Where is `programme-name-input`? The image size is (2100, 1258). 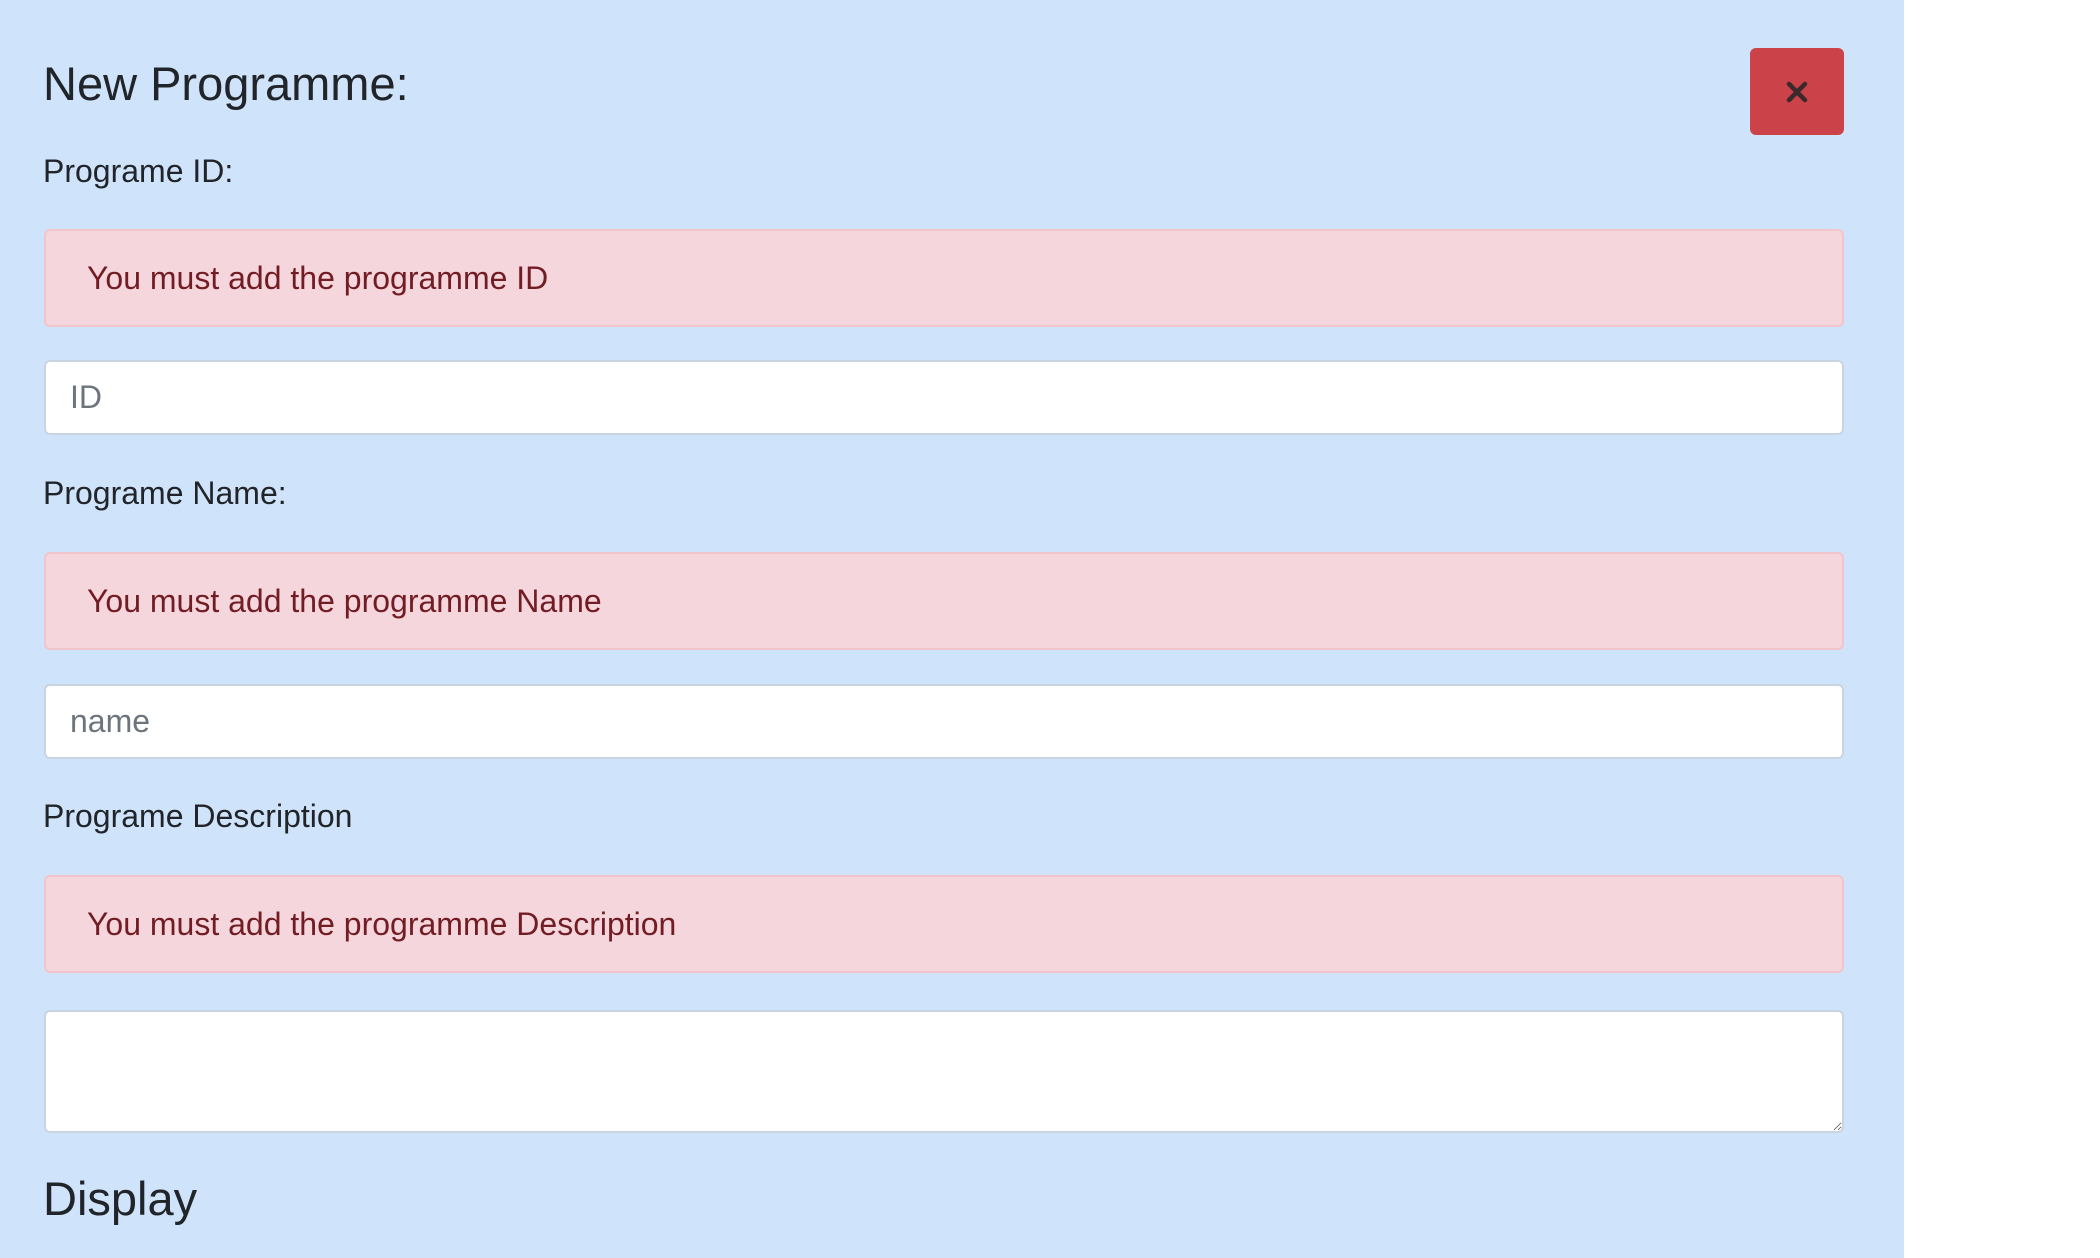
programme-name-input is located at coordinates (944, 721).